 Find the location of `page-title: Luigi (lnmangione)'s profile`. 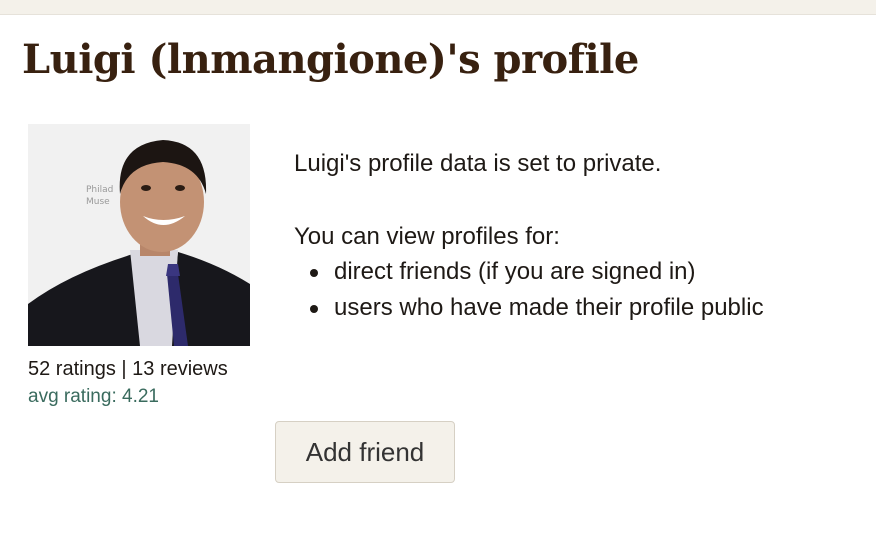

page-title: Luigi (lnmangione)'s profile is located at coordinates (330, 59).